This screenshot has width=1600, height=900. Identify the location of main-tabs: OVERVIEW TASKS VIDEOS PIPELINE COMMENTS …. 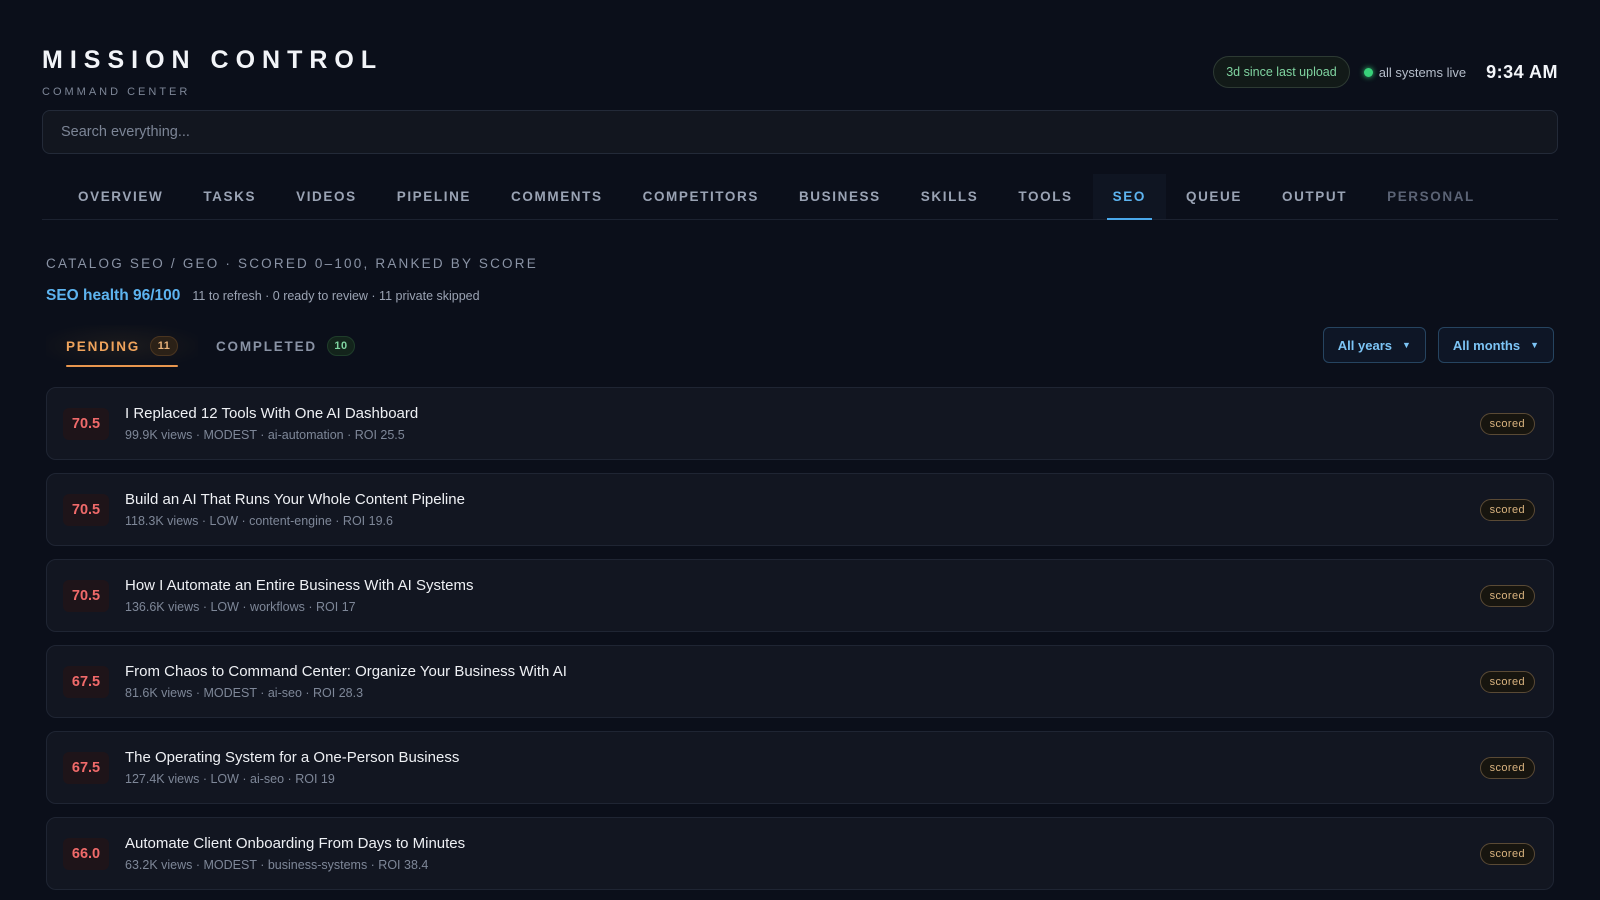
(800, 197).